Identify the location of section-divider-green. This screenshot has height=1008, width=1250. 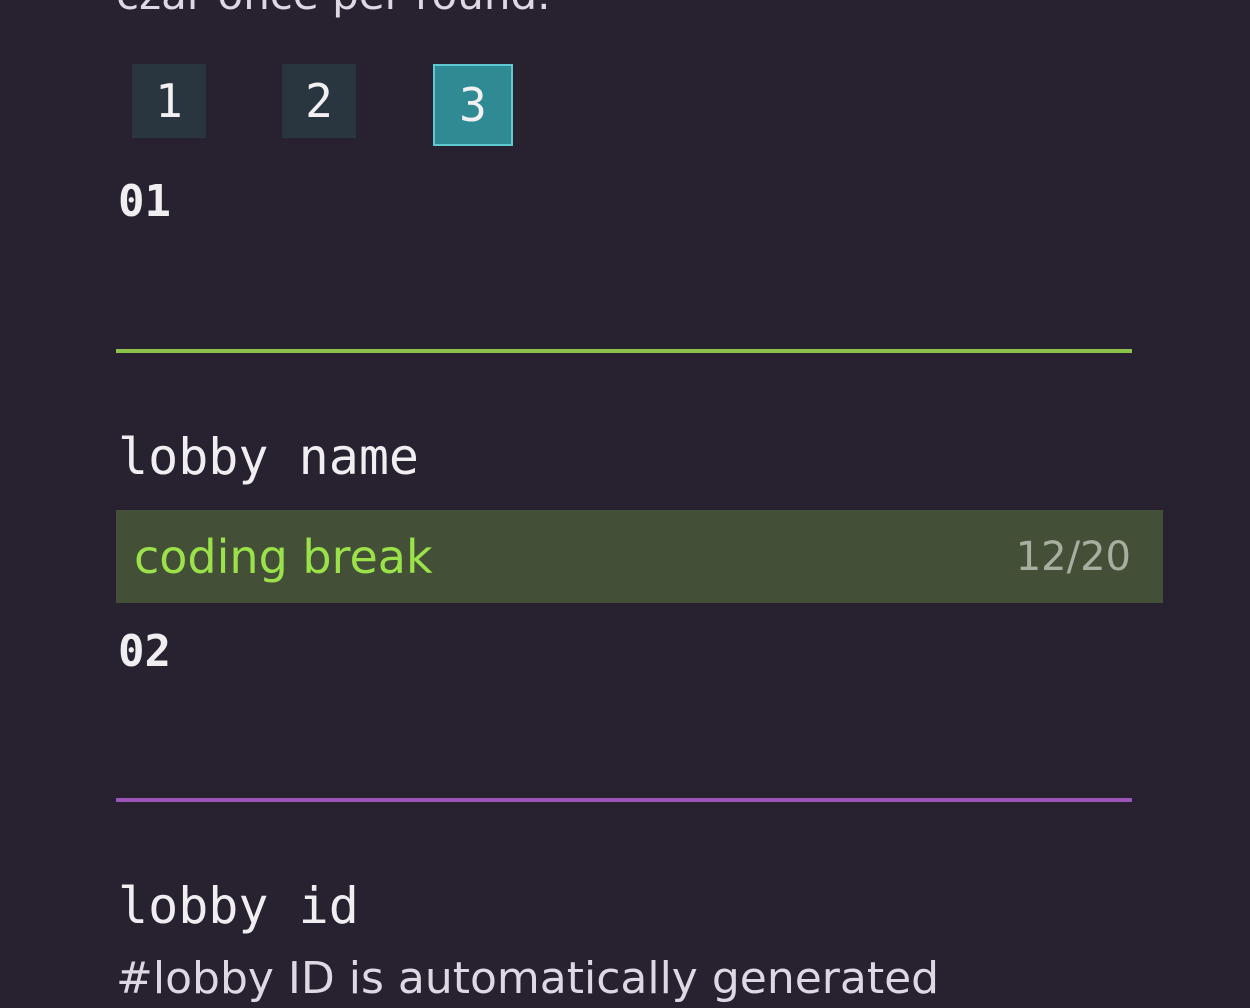
(624, 351).